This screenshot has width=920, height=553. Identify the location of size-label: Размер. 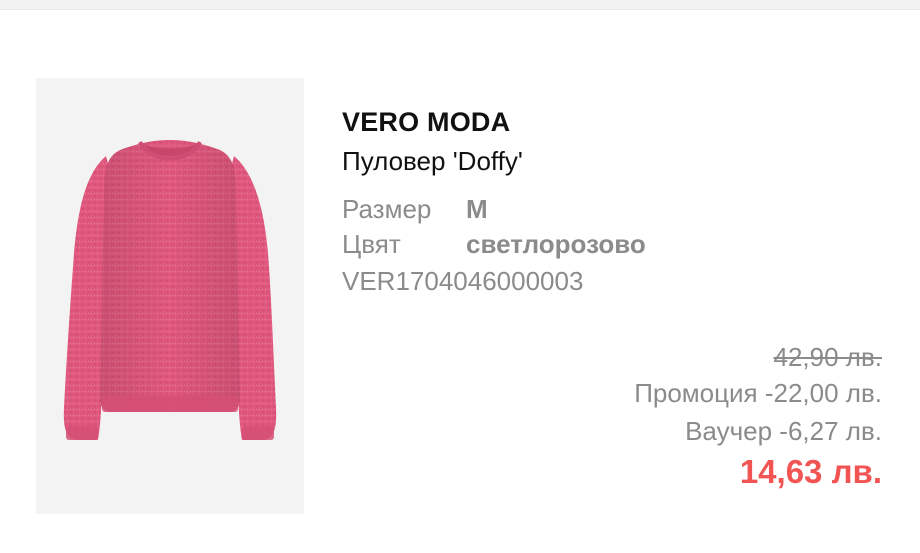
(387, 209).